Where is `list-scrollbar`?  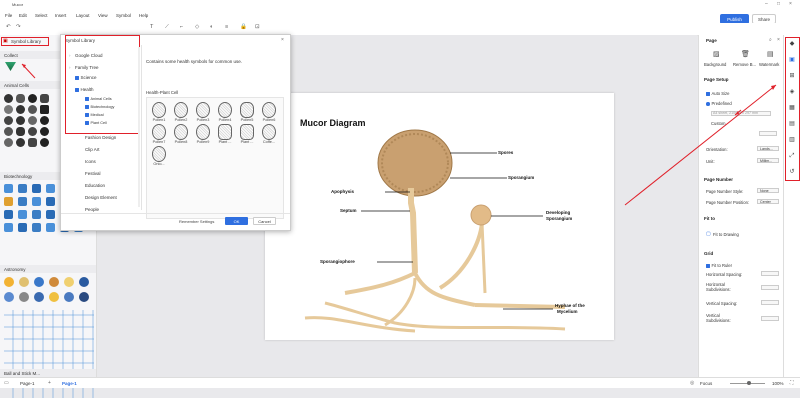 list-scrollbar is located at coordinates (139, 127).